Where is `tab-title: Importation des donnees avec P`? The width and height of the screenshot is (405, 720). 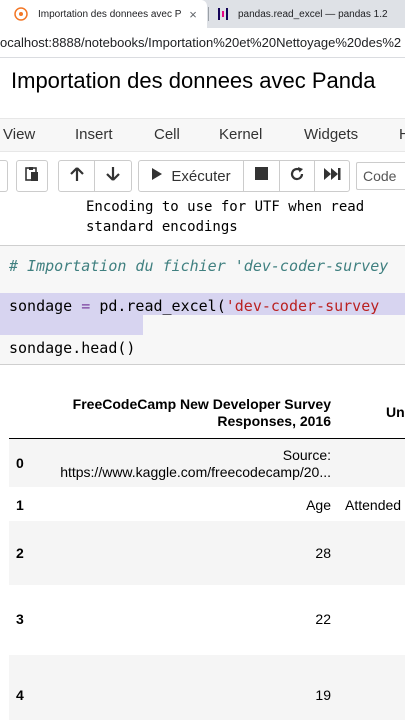 tab-title: Importation des donnees avec P is located at coordinates (110, 14).